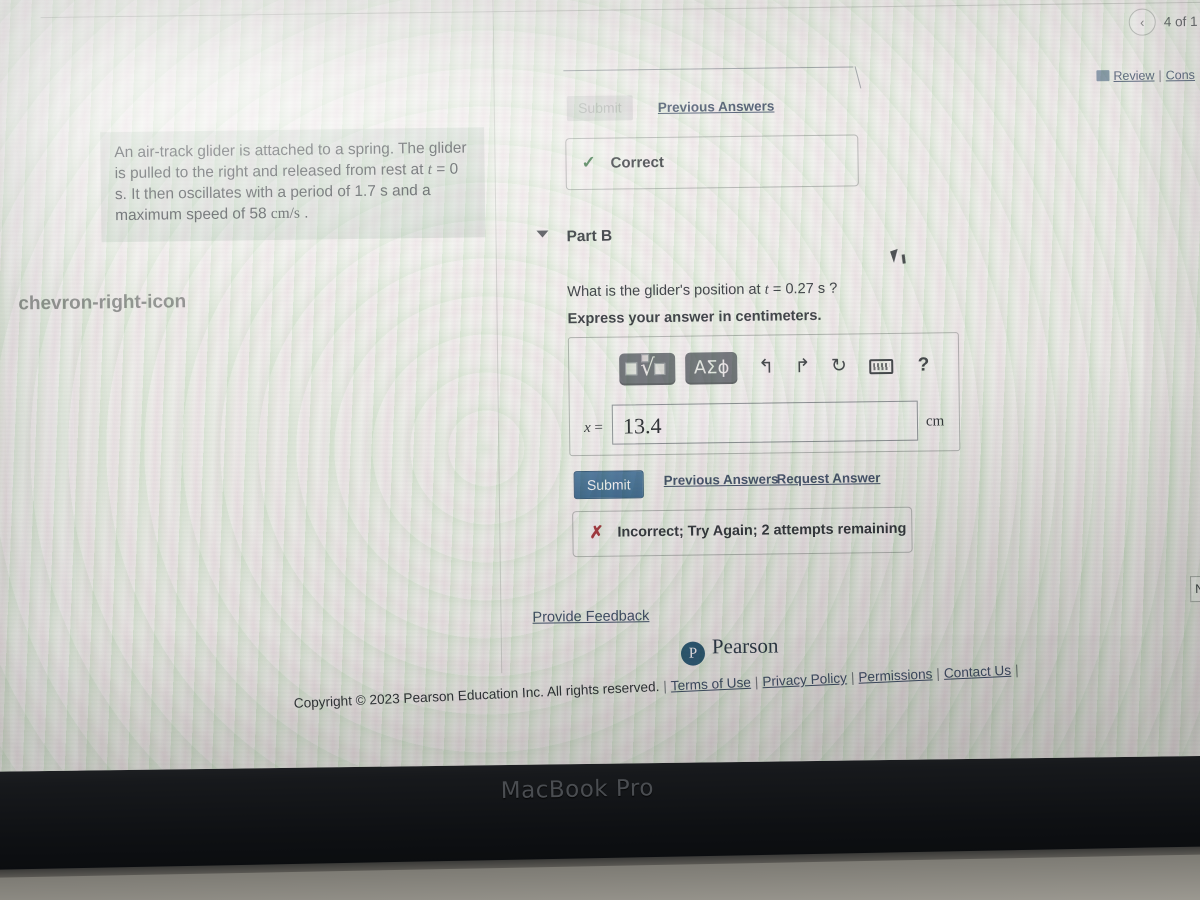 The height and width of the screenshot is (900, 1200). What do you see at coordinates (587, 428) in the screenshot?
I see `answer-variable: x` at bounding box center [587, 428].